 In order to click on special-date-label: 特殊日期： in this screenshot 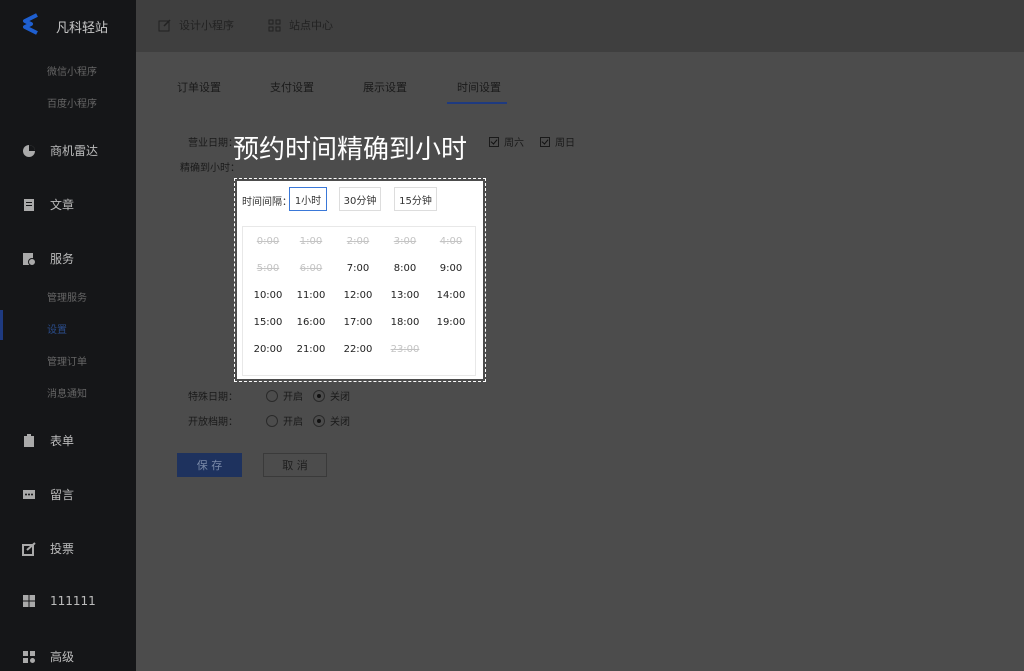, I will do `click(213, 397)`.